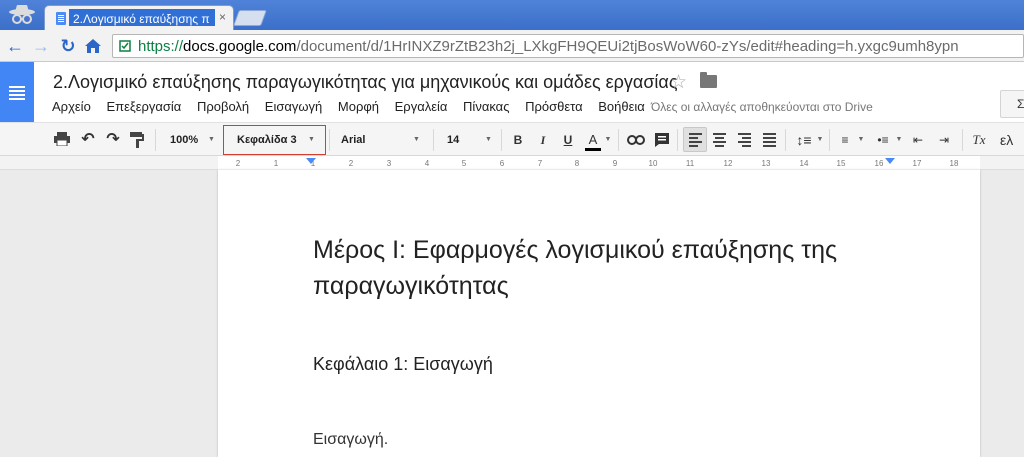 The height and width of the screenshot is (457, 1024). What do you see at coordinates (917, 163) in the screenshot?
I see `ruler-tick-label: 17` at bounding box center [917, 163].